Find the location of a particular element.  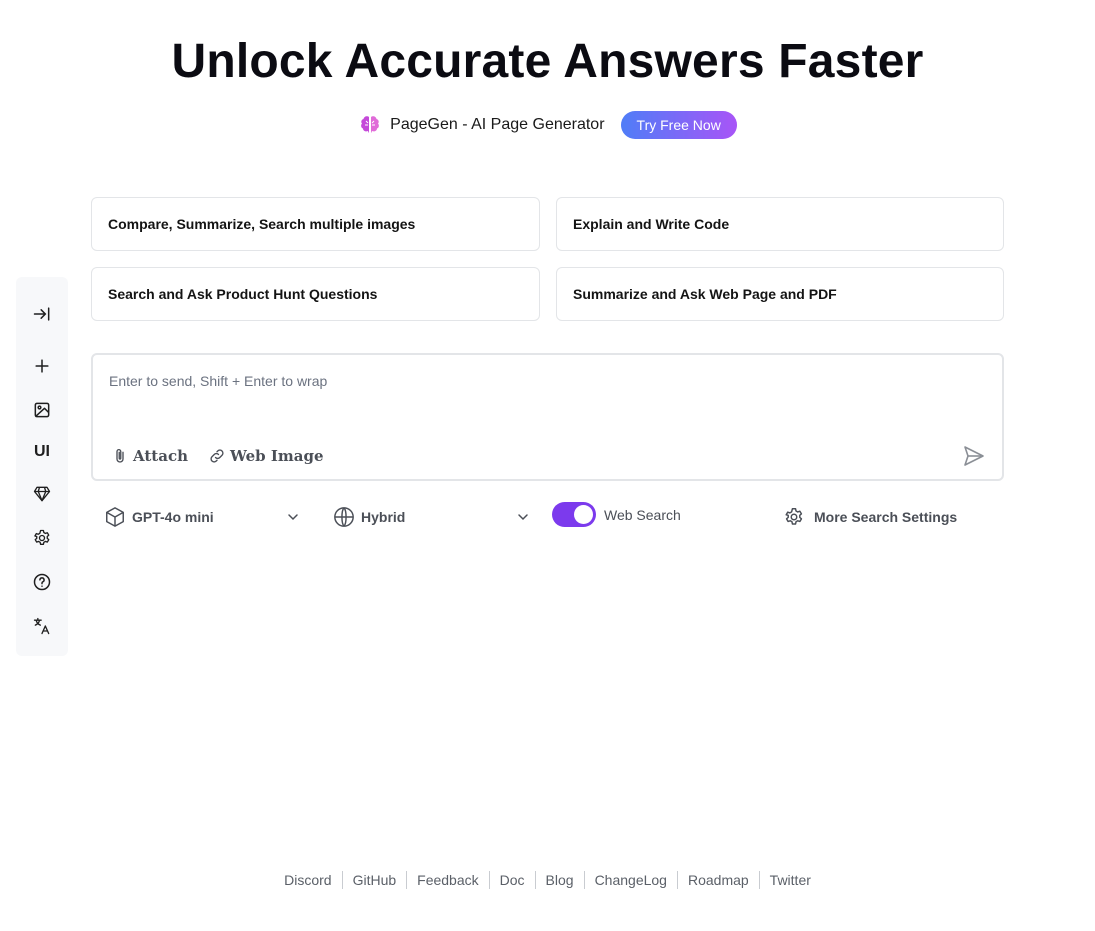

suggestion-card: Search and Ask Product Hunt Questions is located at coordinates (315, 294).